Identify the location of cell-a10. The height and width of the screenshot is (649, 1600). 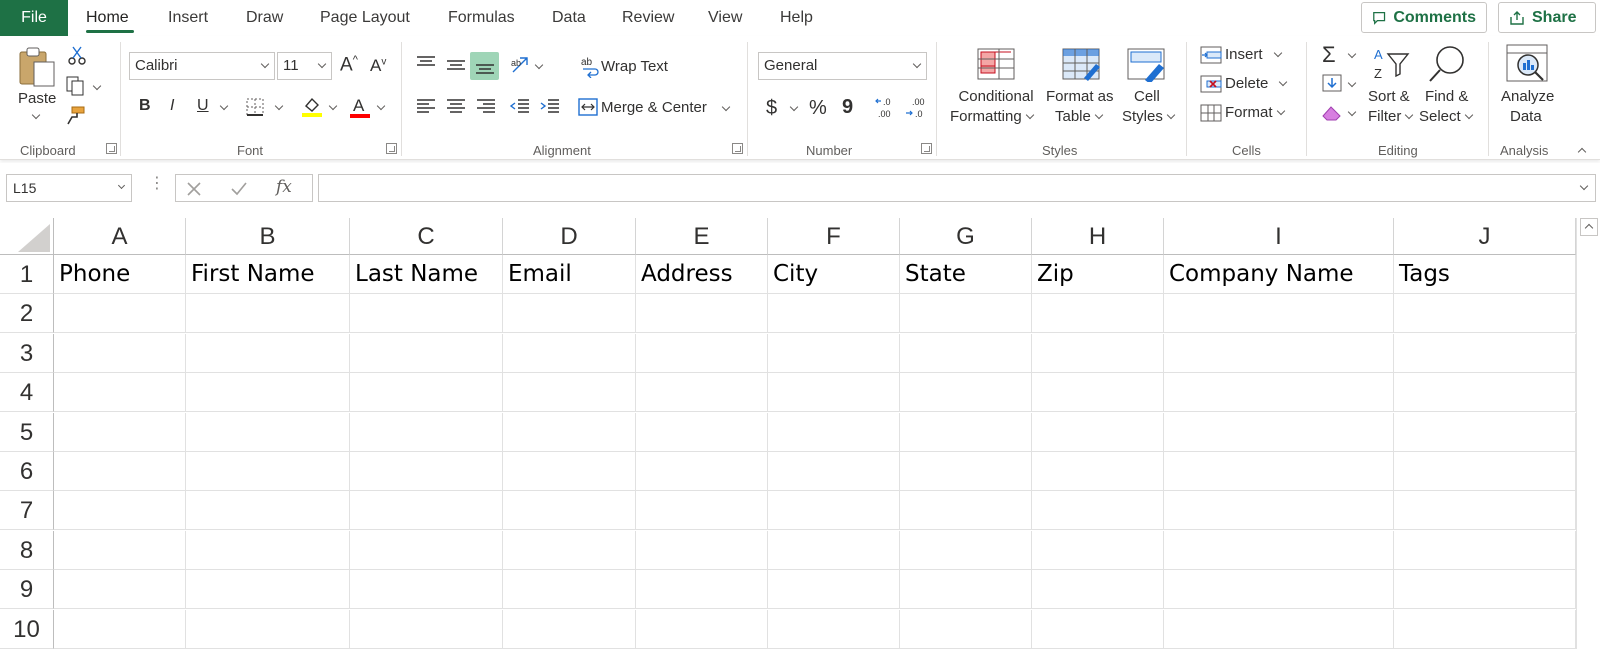
(120, 629).